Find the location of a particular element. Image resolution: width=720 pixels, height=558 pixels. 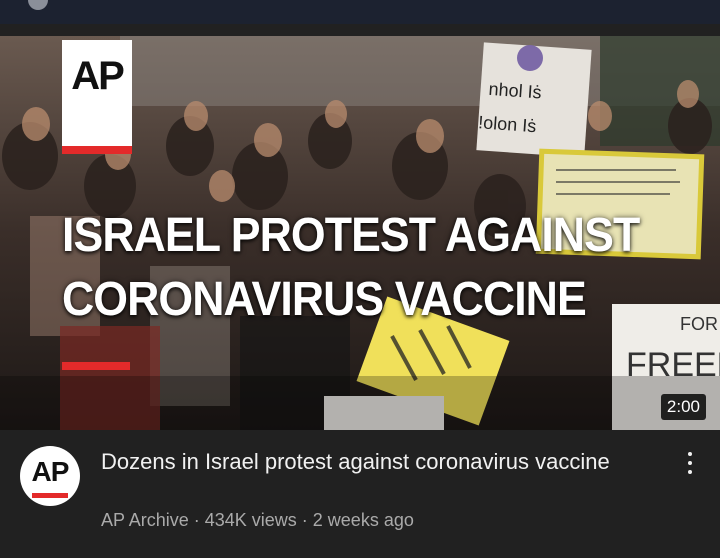

svg-text: FOR is located at coordinates (699, 324).